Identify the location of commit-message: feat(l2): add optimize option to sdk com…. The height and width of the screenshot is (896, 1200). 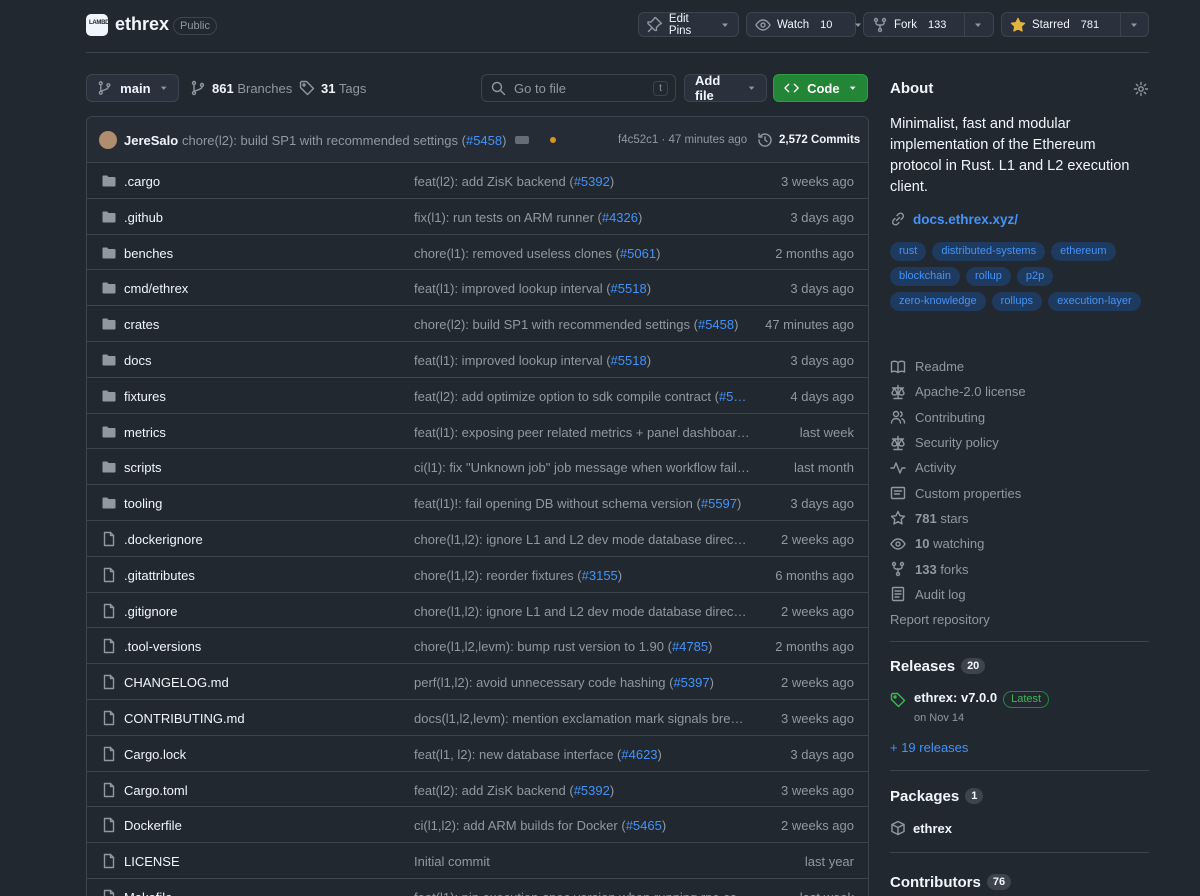
(582, 396).